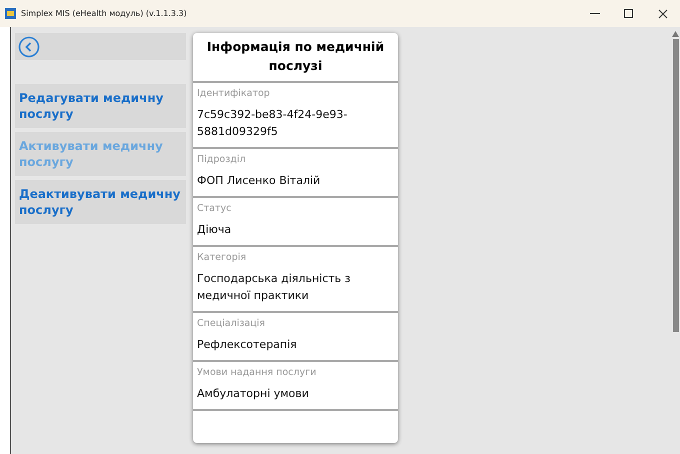 This screenshot has width=680, height=454. What do you see at coordinates (234, 93) in the screenshot?
I see `field-label: Ідентифікатор` at bounding box center [234, 93].